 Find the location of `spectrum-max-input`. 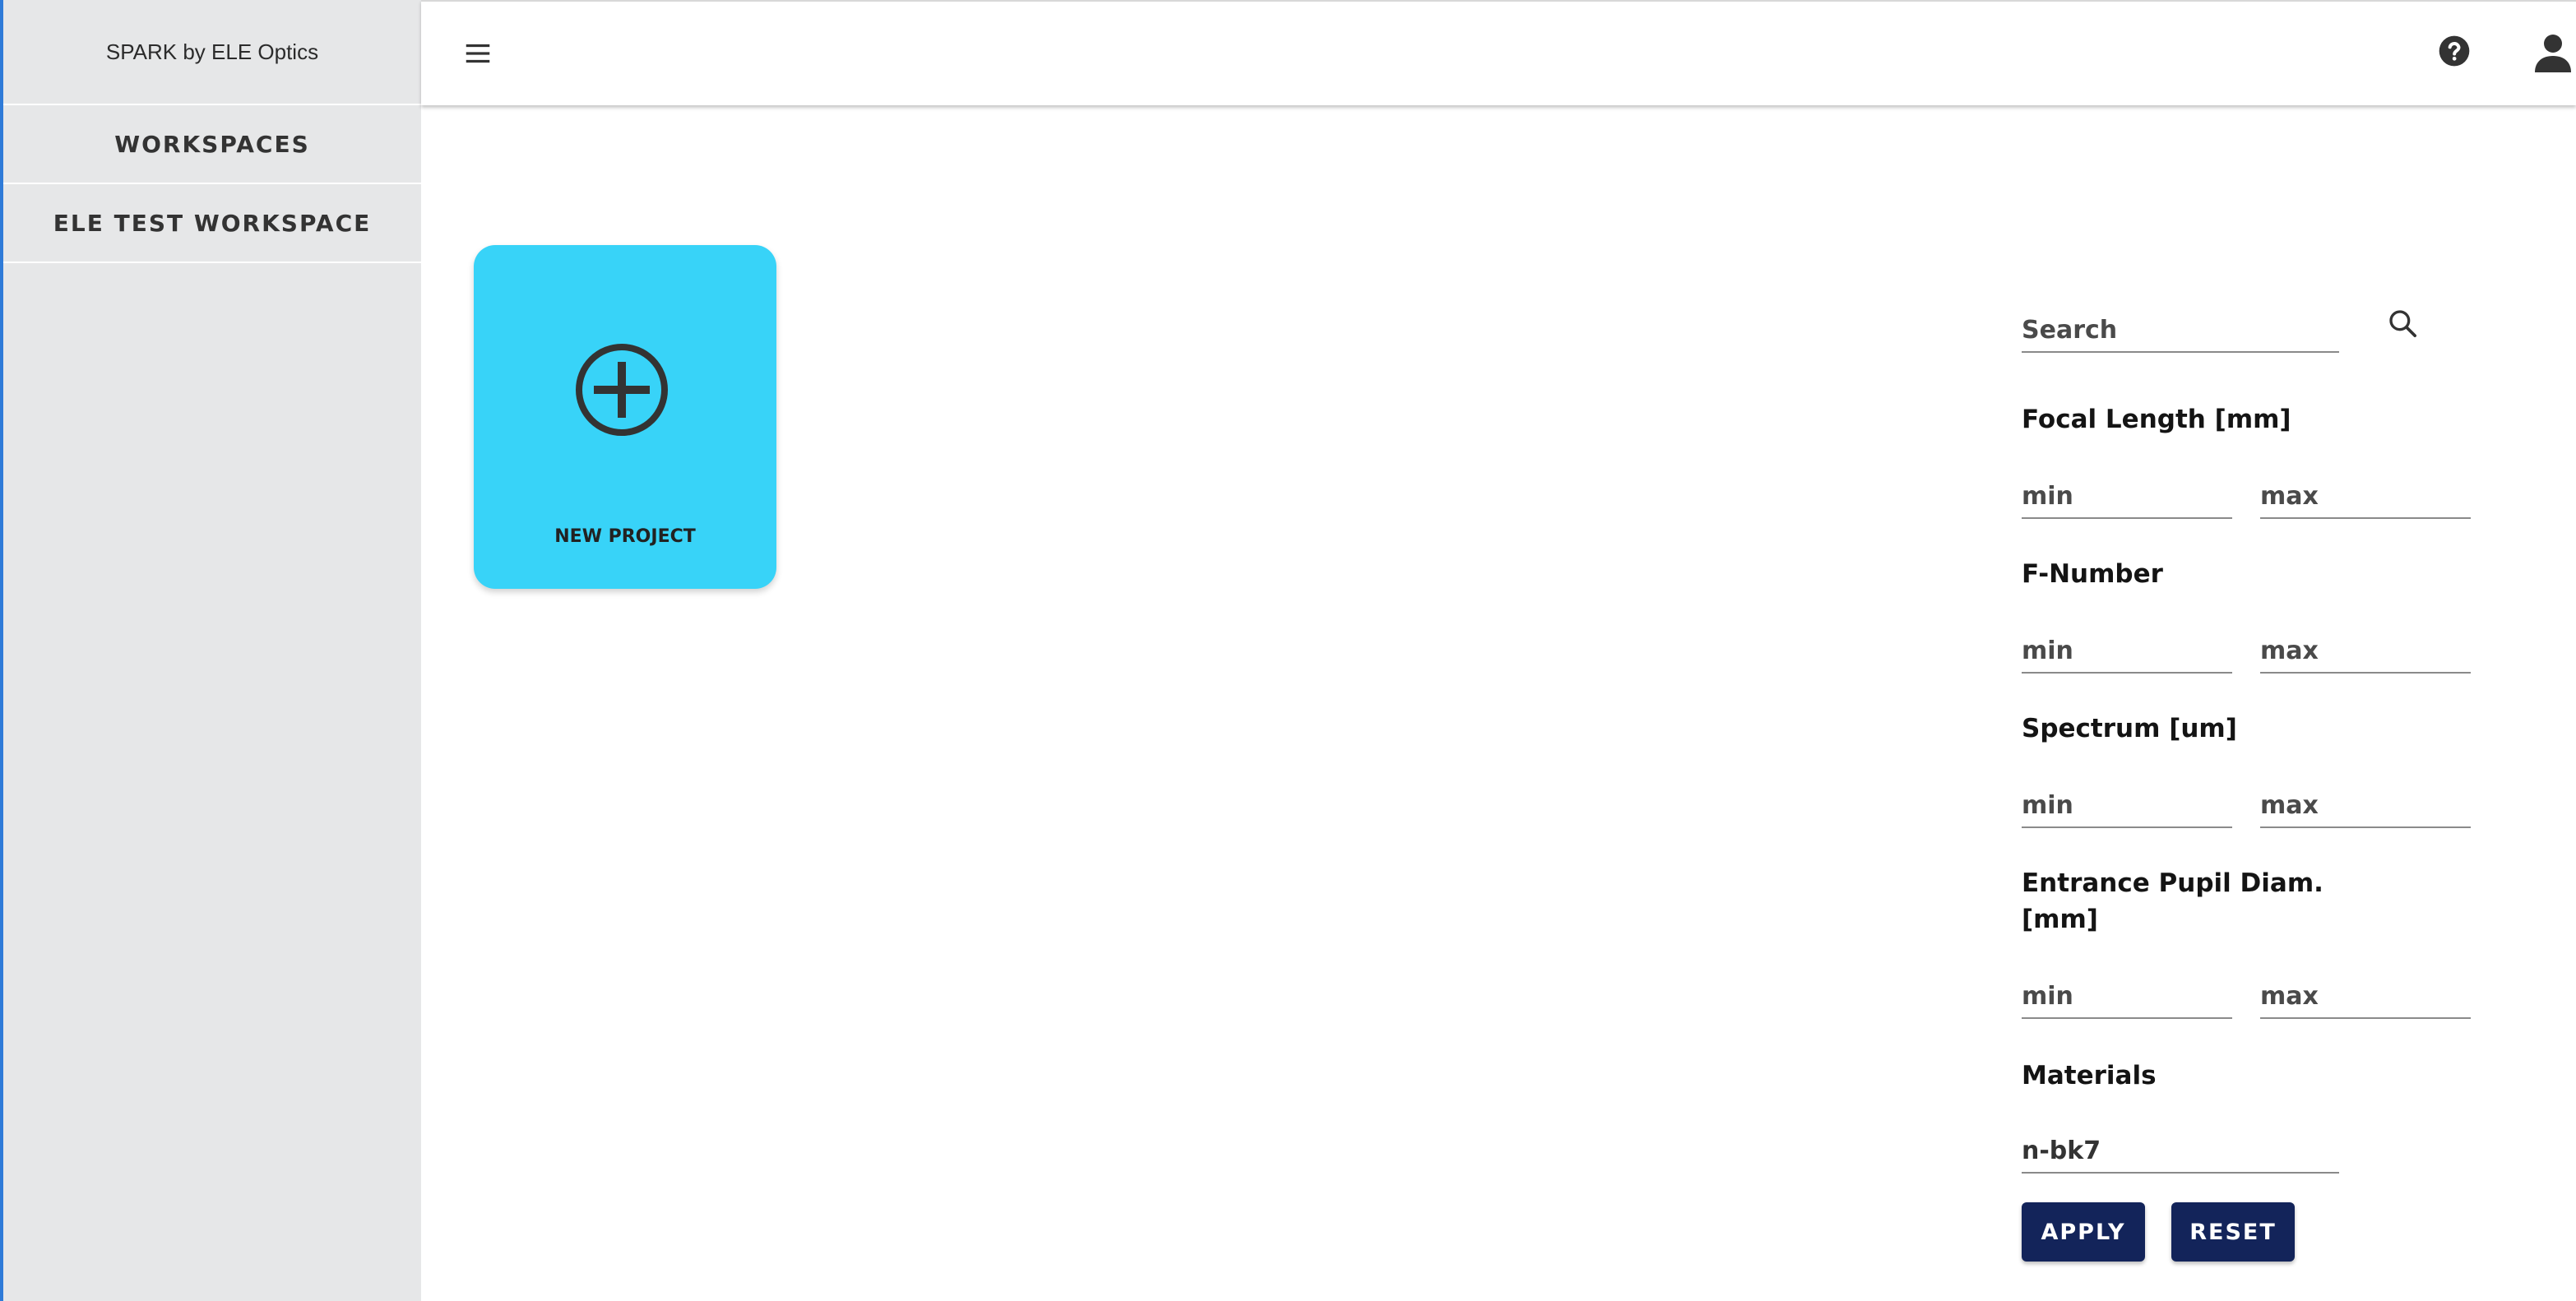

spectrum-max-input is located at coordinates (2365, 808).